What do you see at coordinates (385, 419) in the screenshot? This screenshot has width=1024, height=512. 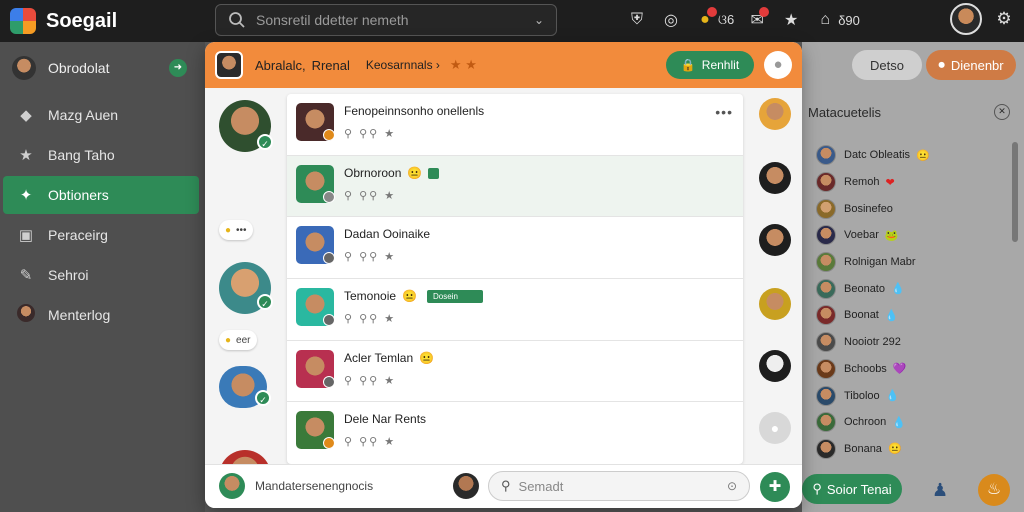 I see `contact-name: Dele Nar Rents` at bounding box center [385, 419].